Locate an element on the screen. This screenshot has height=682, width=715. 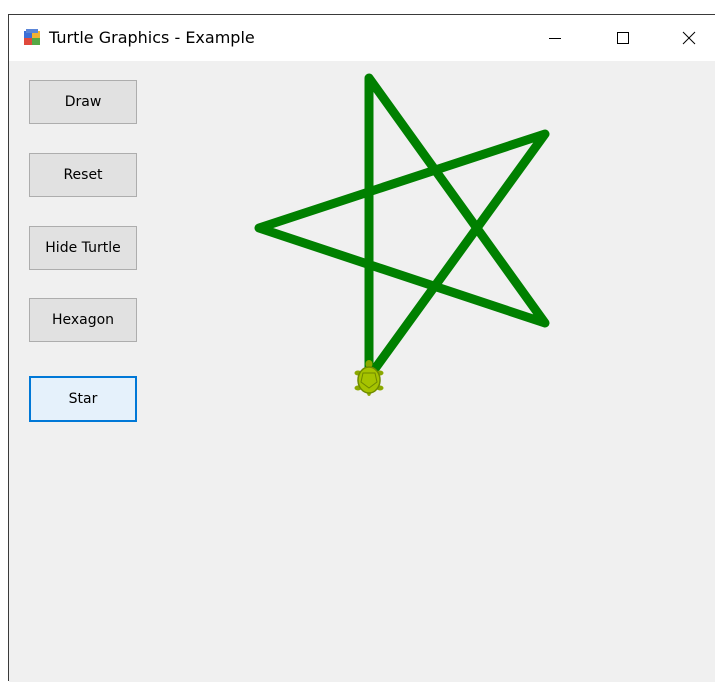
minimize-icon is located at coordinates (555, 38).